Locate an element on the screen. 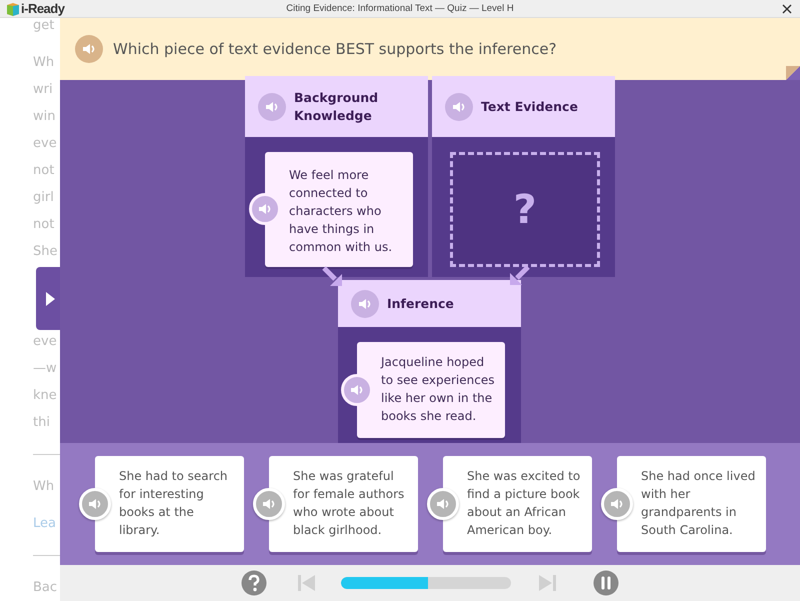 Image resolution: width=800 pixels, height=601 pixels. help-icon is located at coordinates (254, 583).